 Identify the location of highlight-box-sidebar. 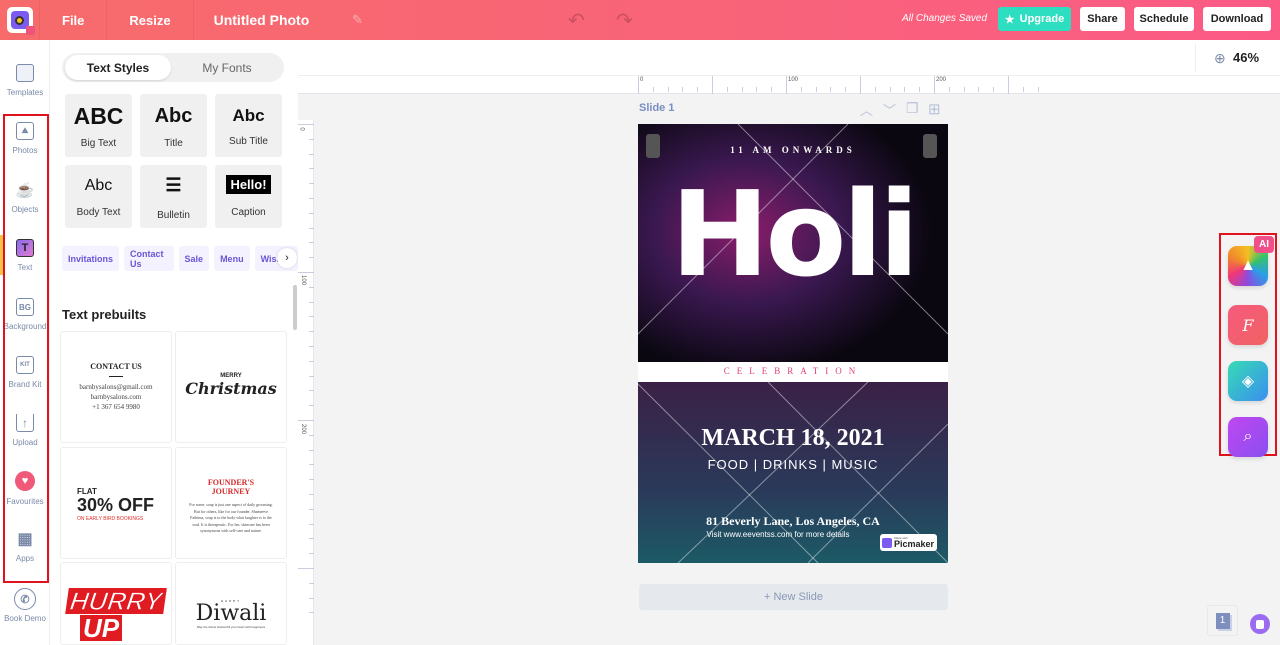
(26, 348).